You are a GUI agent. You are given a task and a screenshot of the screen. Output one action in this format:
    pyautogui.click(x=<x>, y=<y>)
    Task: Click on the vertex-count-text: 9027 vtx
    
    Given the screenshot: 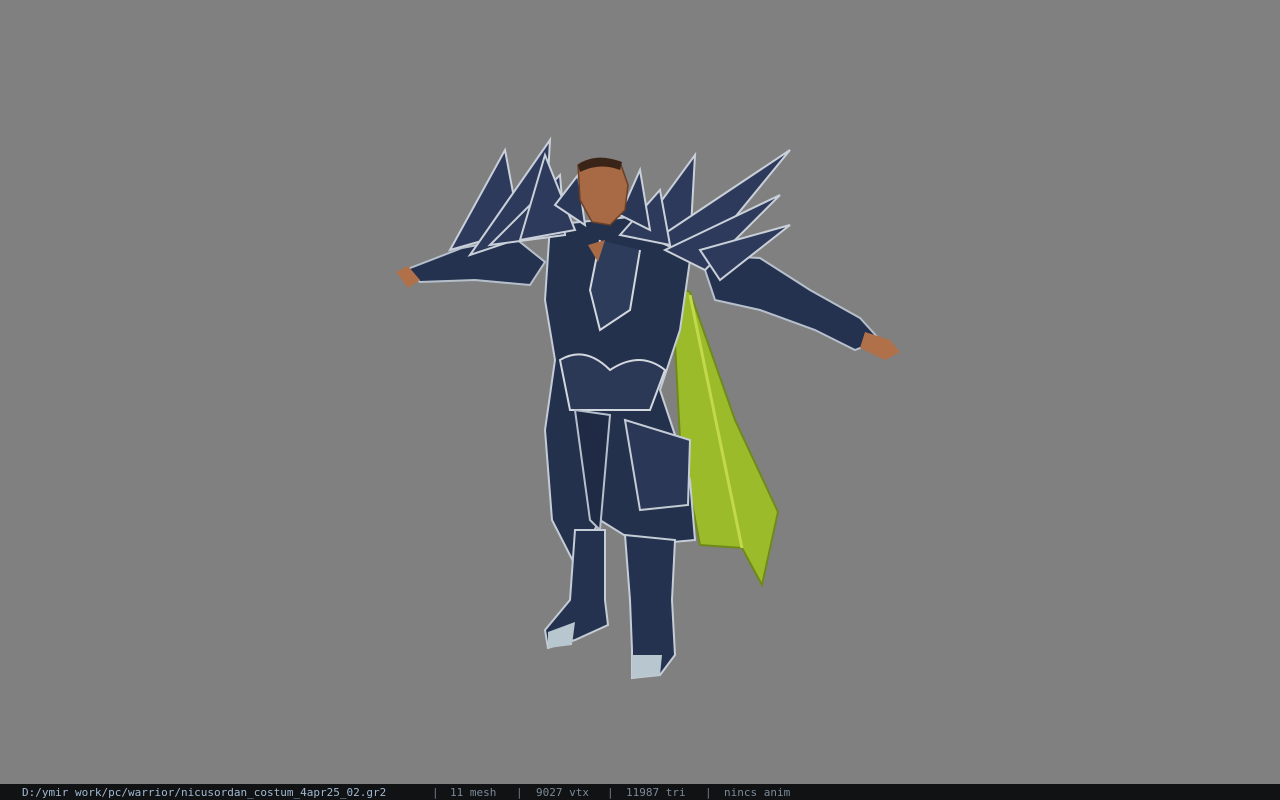 What is the action you would take?
    pyautogui.click(x=562, y=792)
    